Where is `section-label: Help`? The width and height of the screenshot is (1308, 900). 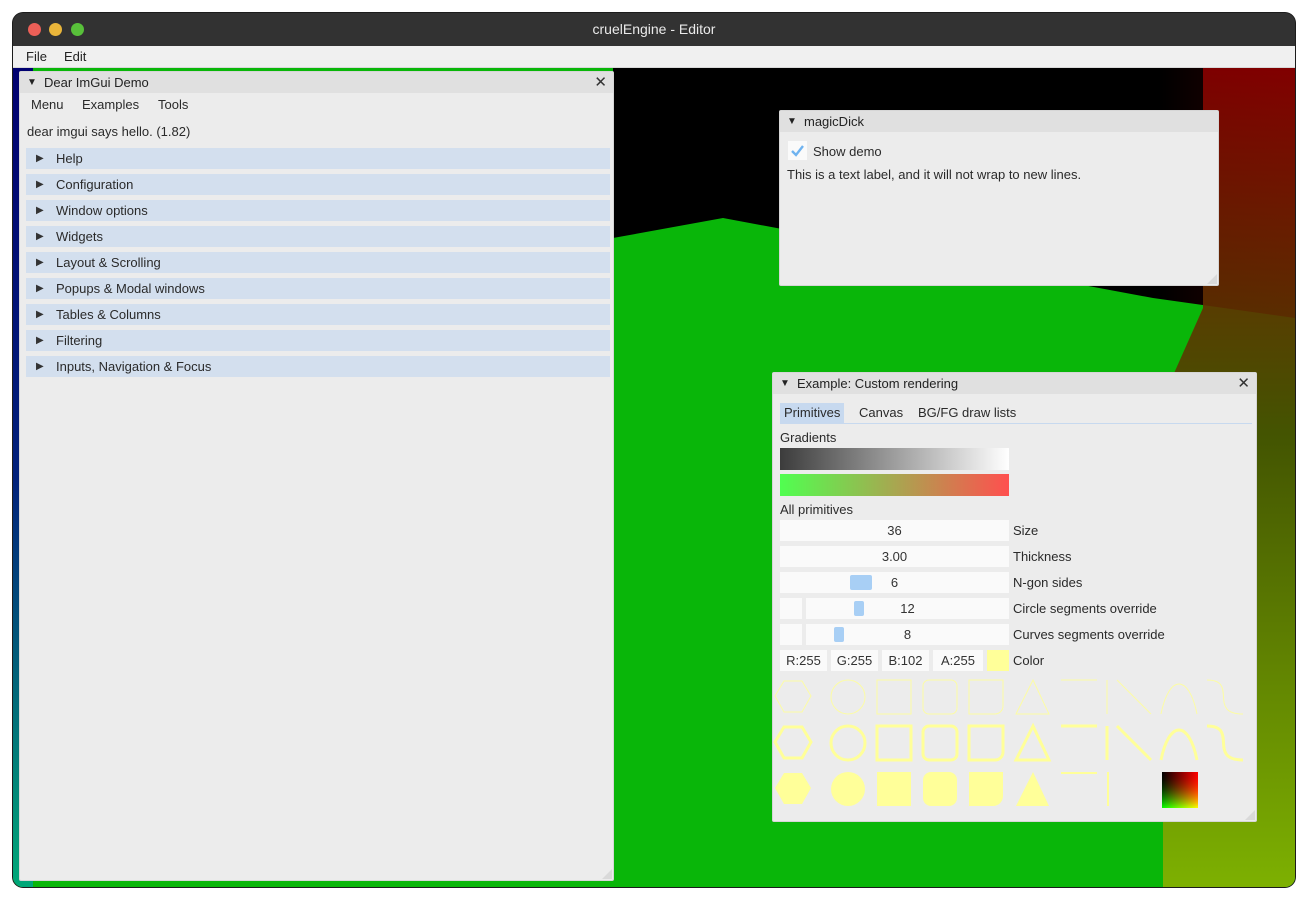
section-label: Help is located at coordinates (69, 158).